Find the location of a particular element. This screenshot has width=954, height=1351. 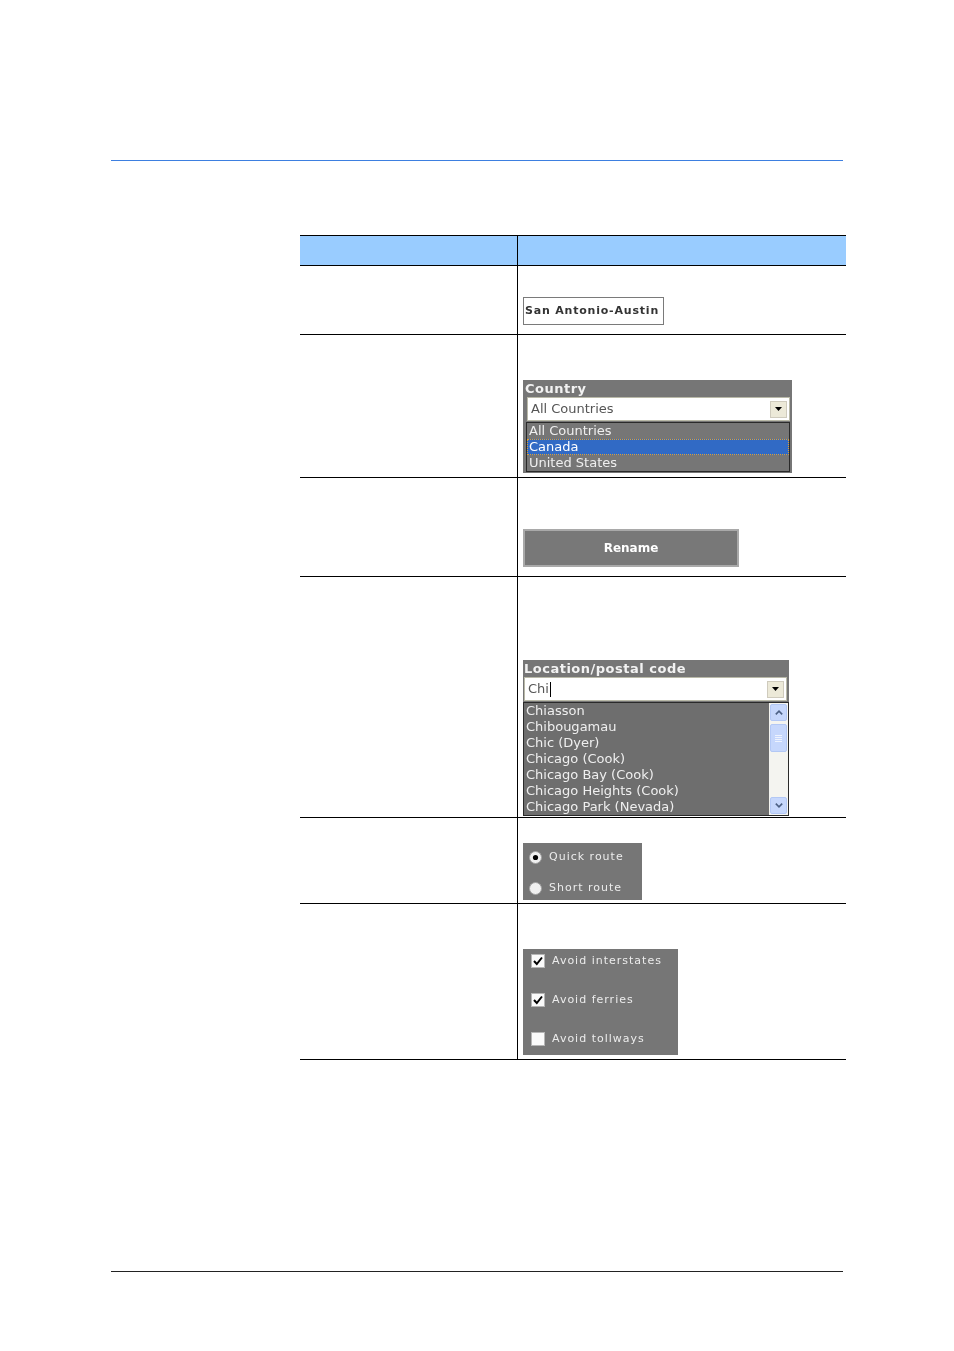

list-option: Chicago Park (Nevada) is located at coordinates (646, 807).